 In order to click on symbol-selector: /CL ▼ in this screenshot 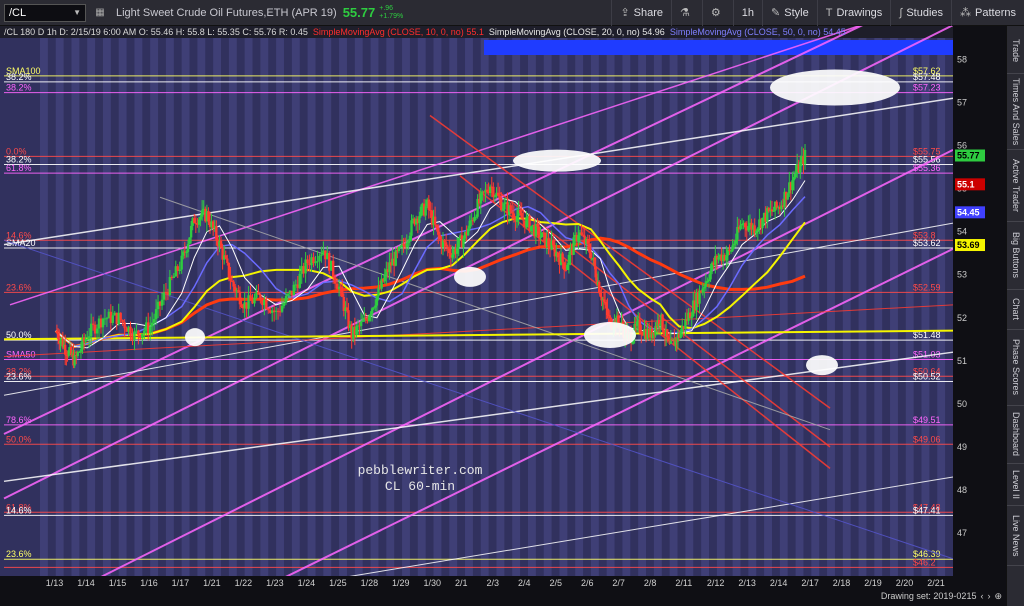, I will do `click(45, 12)`.